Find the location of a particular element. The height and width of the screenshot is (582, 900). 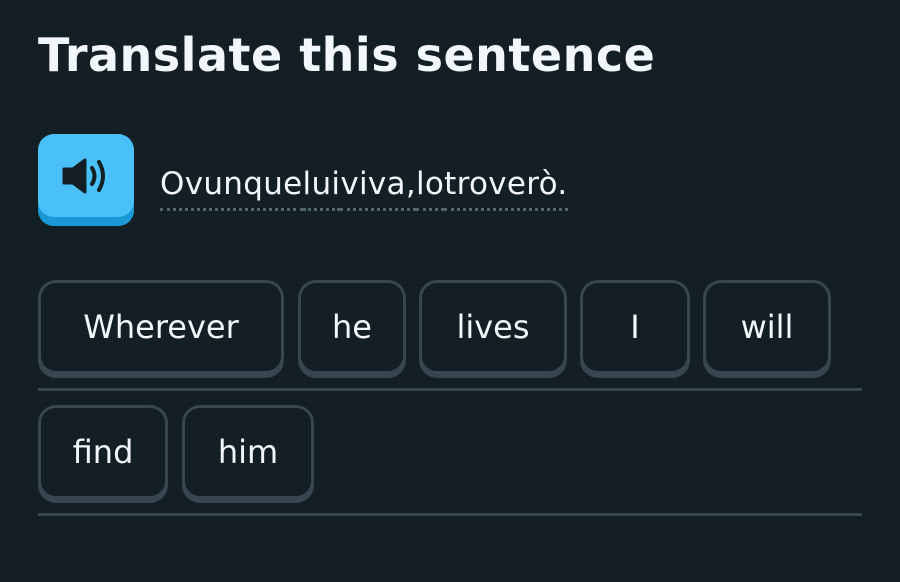

page-title: Translate this sentence is located at coordinates (347, 55).